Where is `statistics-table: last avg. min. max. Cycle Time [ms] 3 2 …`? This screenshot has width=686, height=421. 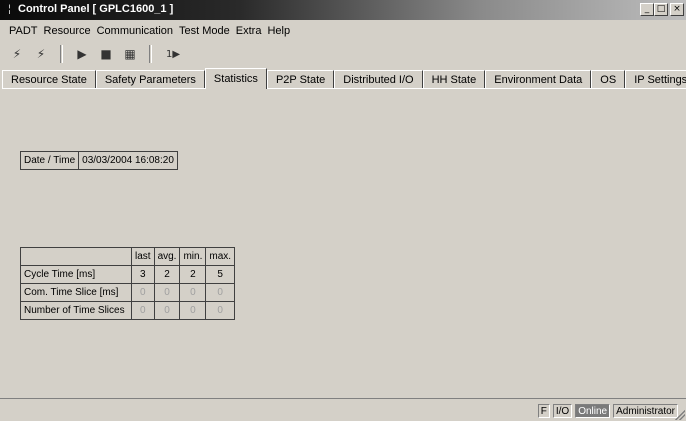 statistics-table: last avg. min. max. Cycle Time [ms] 3 2 … is located at coordinates (128, 283).